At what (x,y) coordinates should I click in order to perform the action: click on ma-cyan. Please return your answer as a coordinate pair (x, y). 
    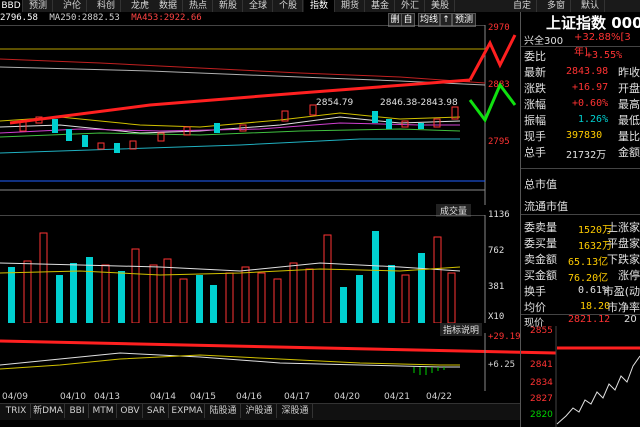
    Looking at the image, I should click on (230, 146).